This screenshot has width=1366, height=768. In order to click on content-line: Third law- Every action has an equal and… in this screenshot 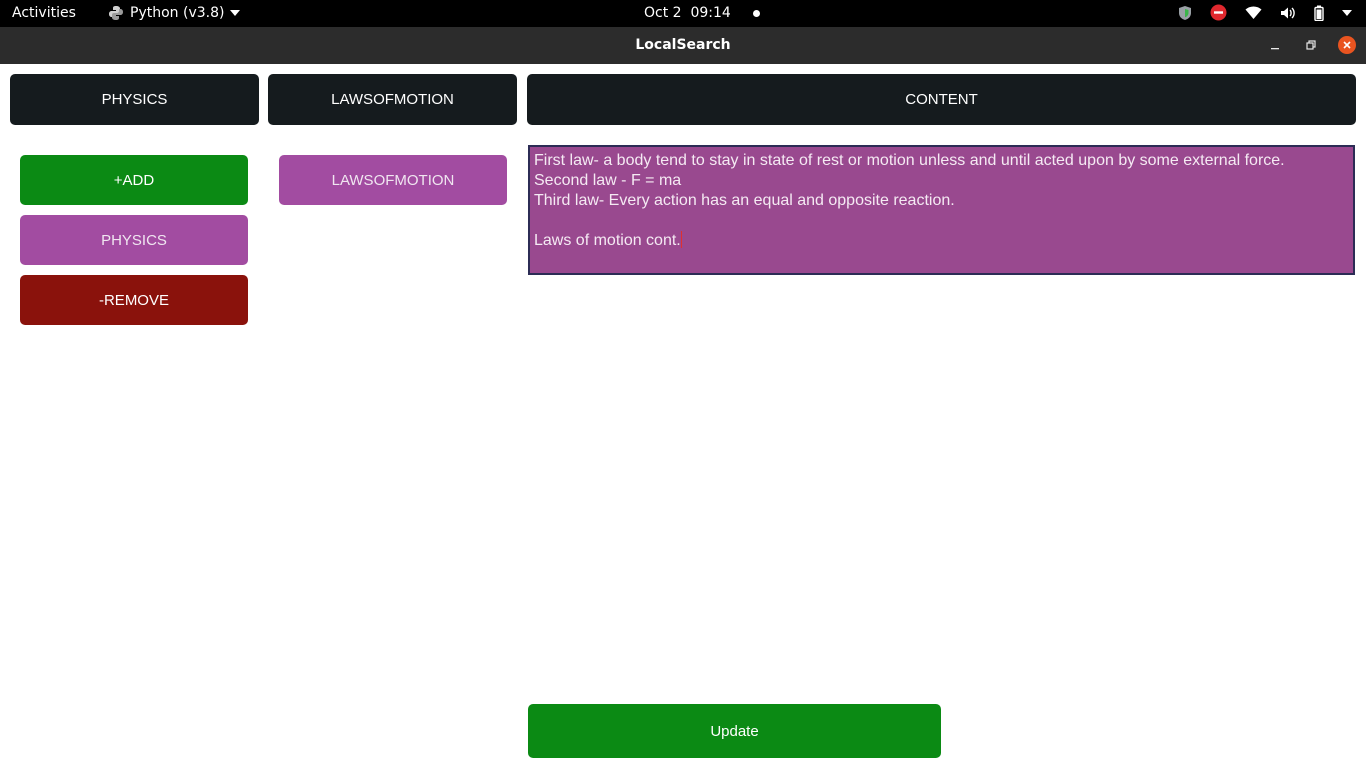, I will do `click(744, 200)`.